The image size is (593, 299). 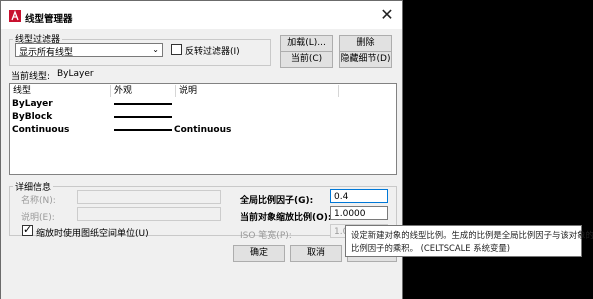 I want to click on details-group-label: 详细信息, so click(x=33, y=186).